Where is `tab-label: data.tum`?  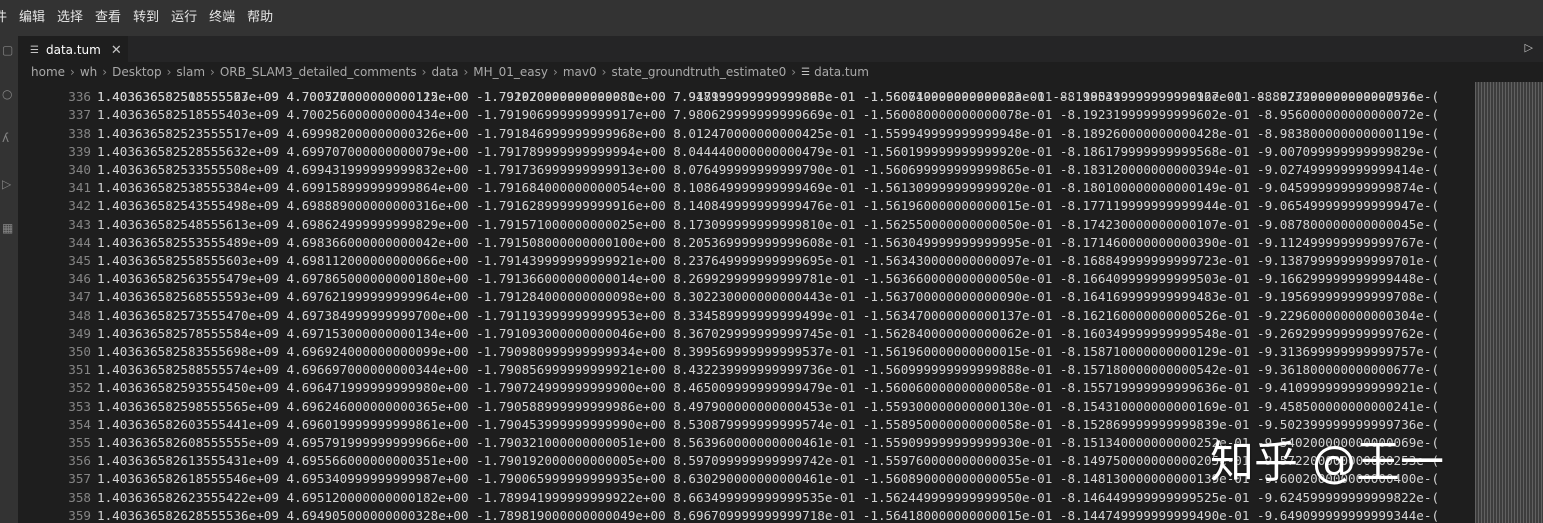
tab-label: data.tum is located at coordinates (73, 50).